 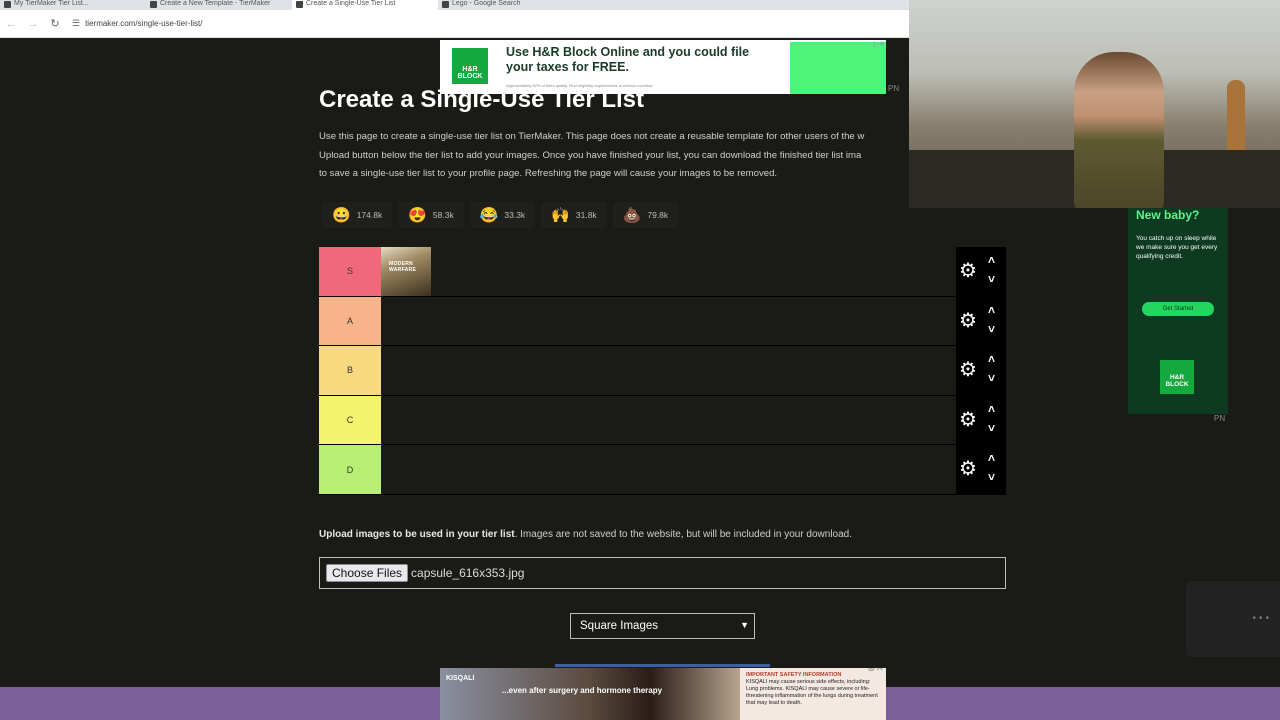 I want to click on url-field: ☰ tiermaker.com/single-use-tier-list/, so click(x=137, y=23).